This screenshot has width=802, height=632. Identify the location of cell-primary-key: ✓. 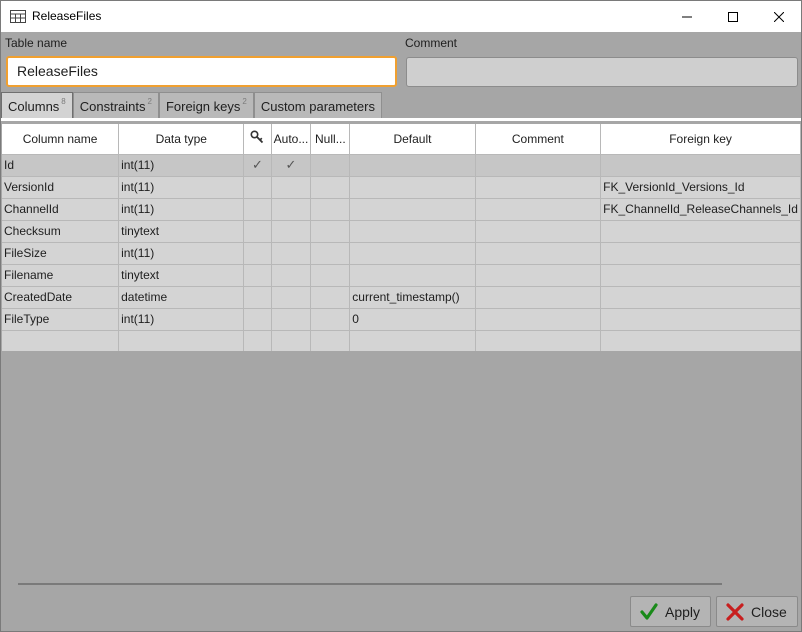
(257, 165).